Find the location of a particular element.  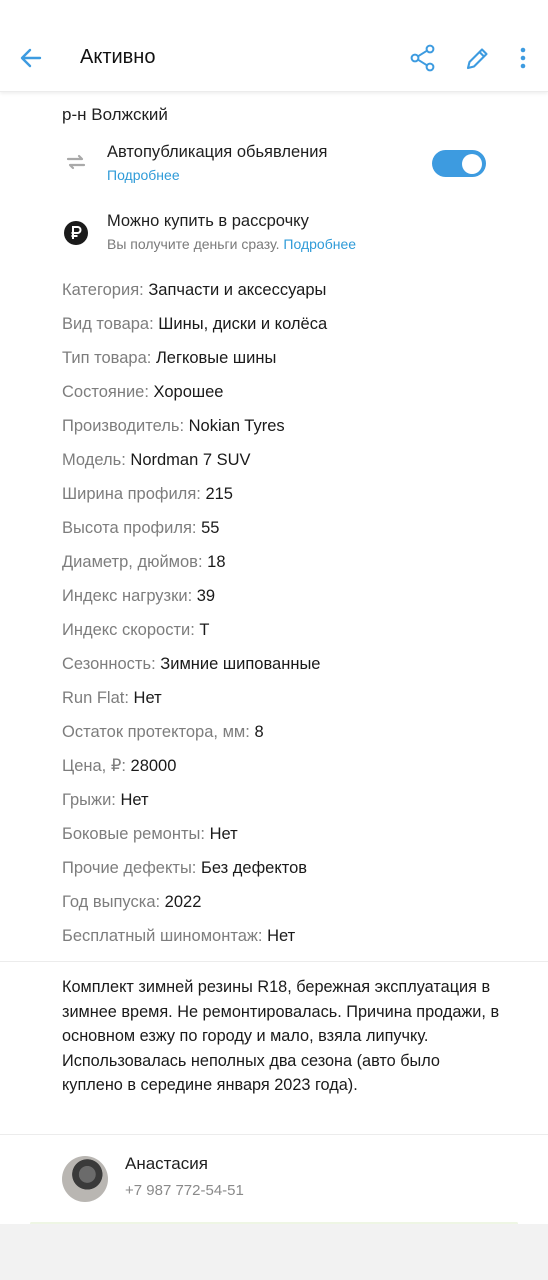

param-value: Хорошее is located at coordinates (188, 392).